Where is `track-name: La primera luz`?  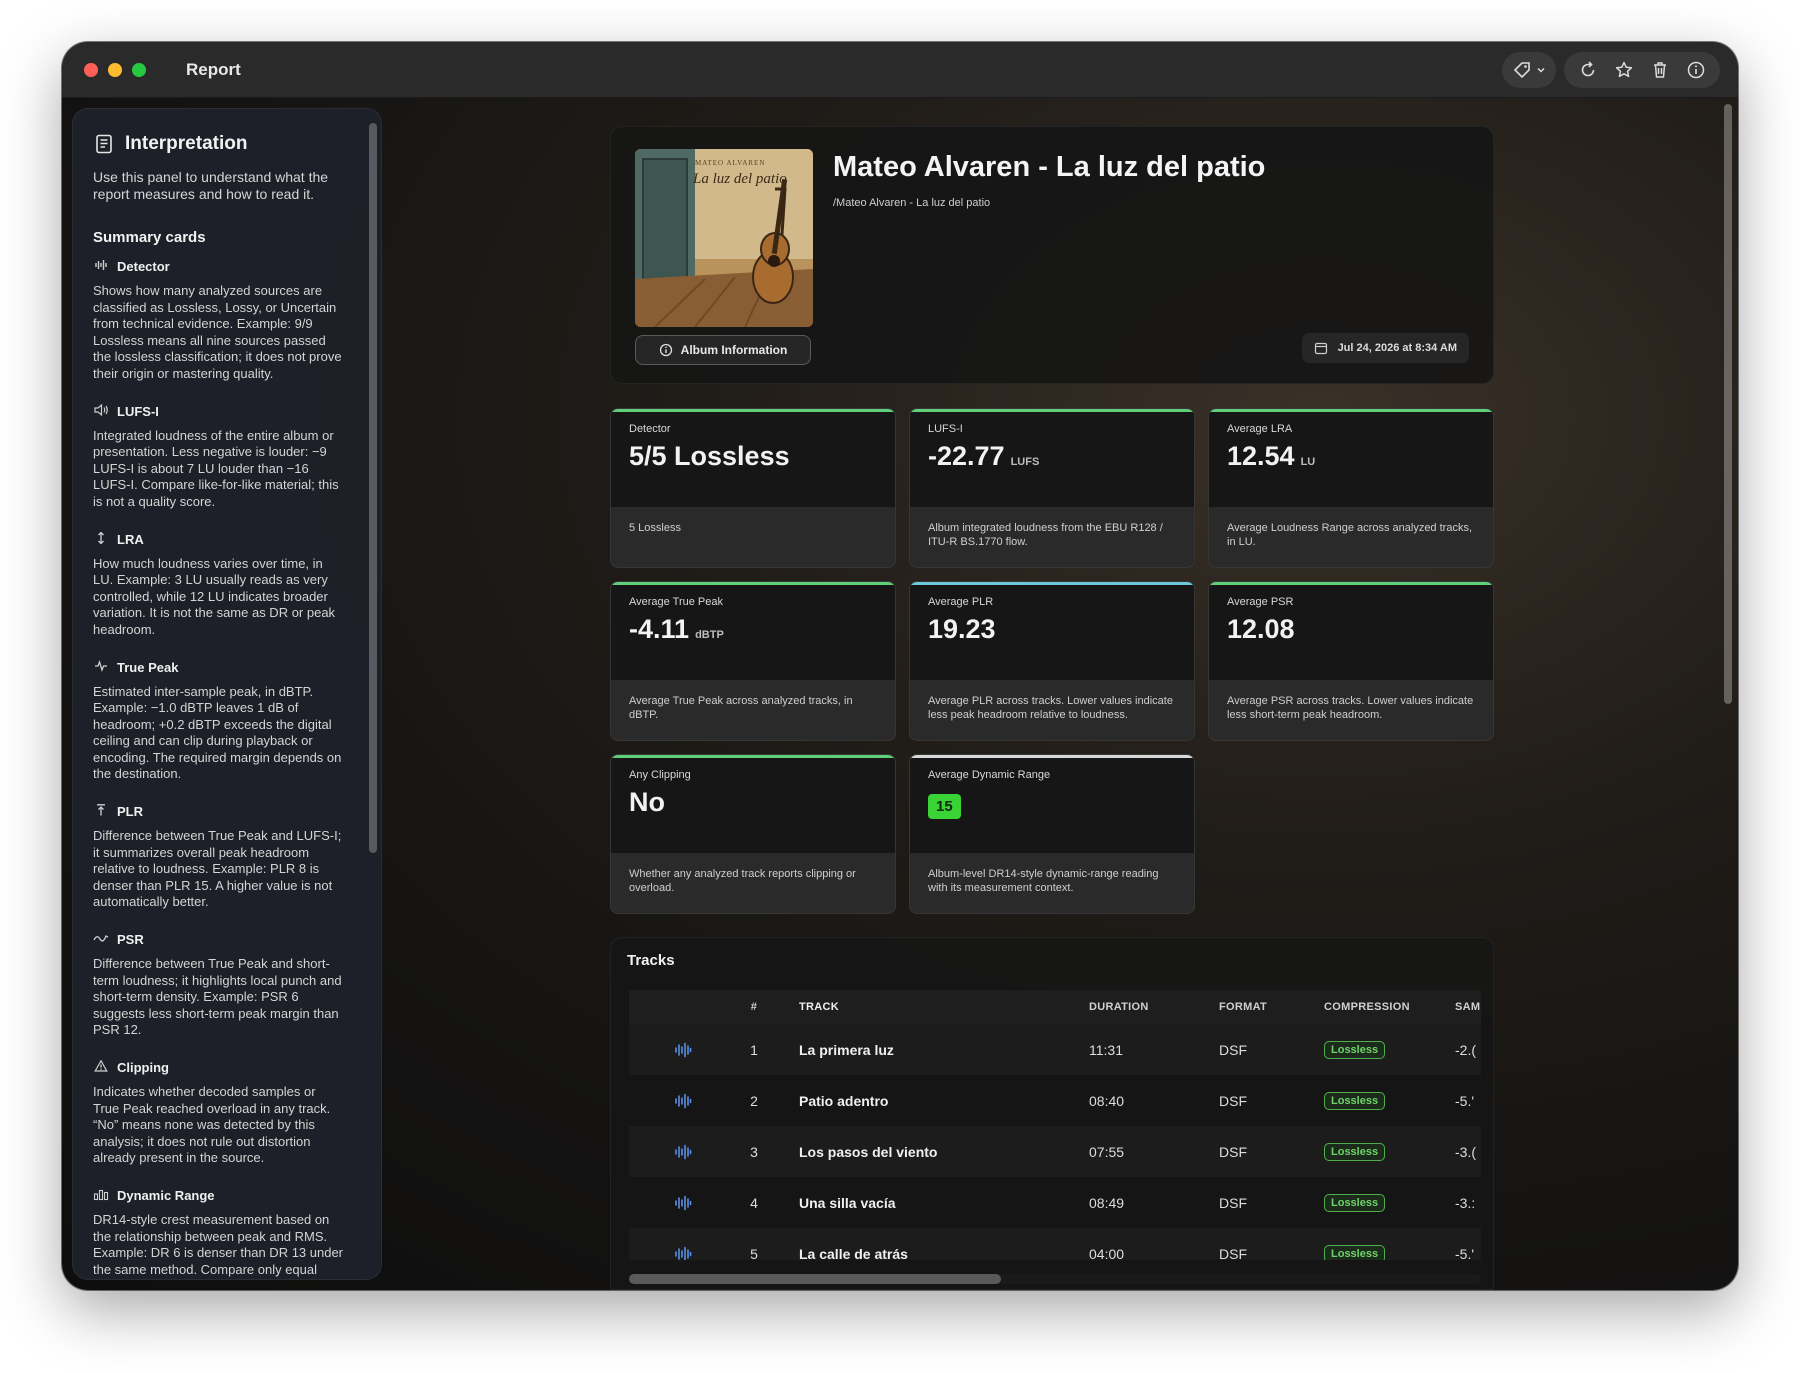
track-name: La primera luz is located at coordinates (846, 1049).